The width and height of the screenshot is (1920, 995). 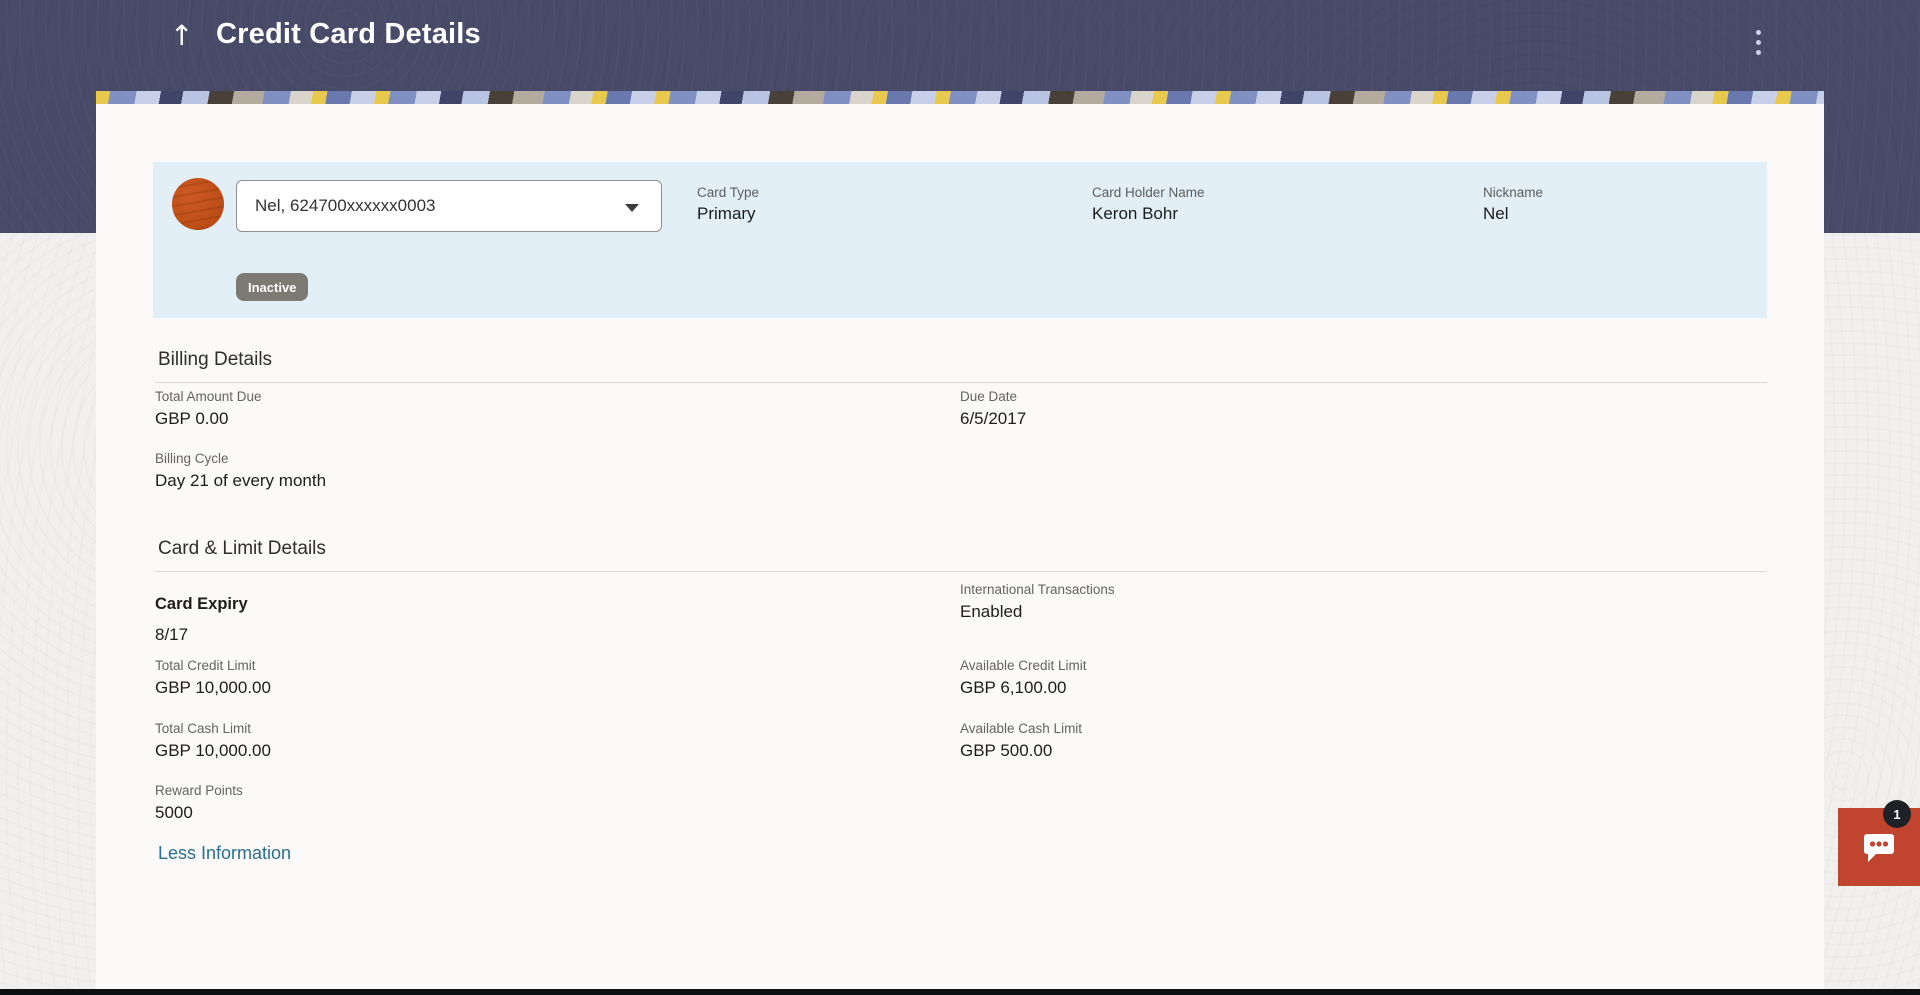 What do you see at coordinates (172, 634) in the screenshot?
I see `field-value: 8/17` at bounding box center [172, 634].